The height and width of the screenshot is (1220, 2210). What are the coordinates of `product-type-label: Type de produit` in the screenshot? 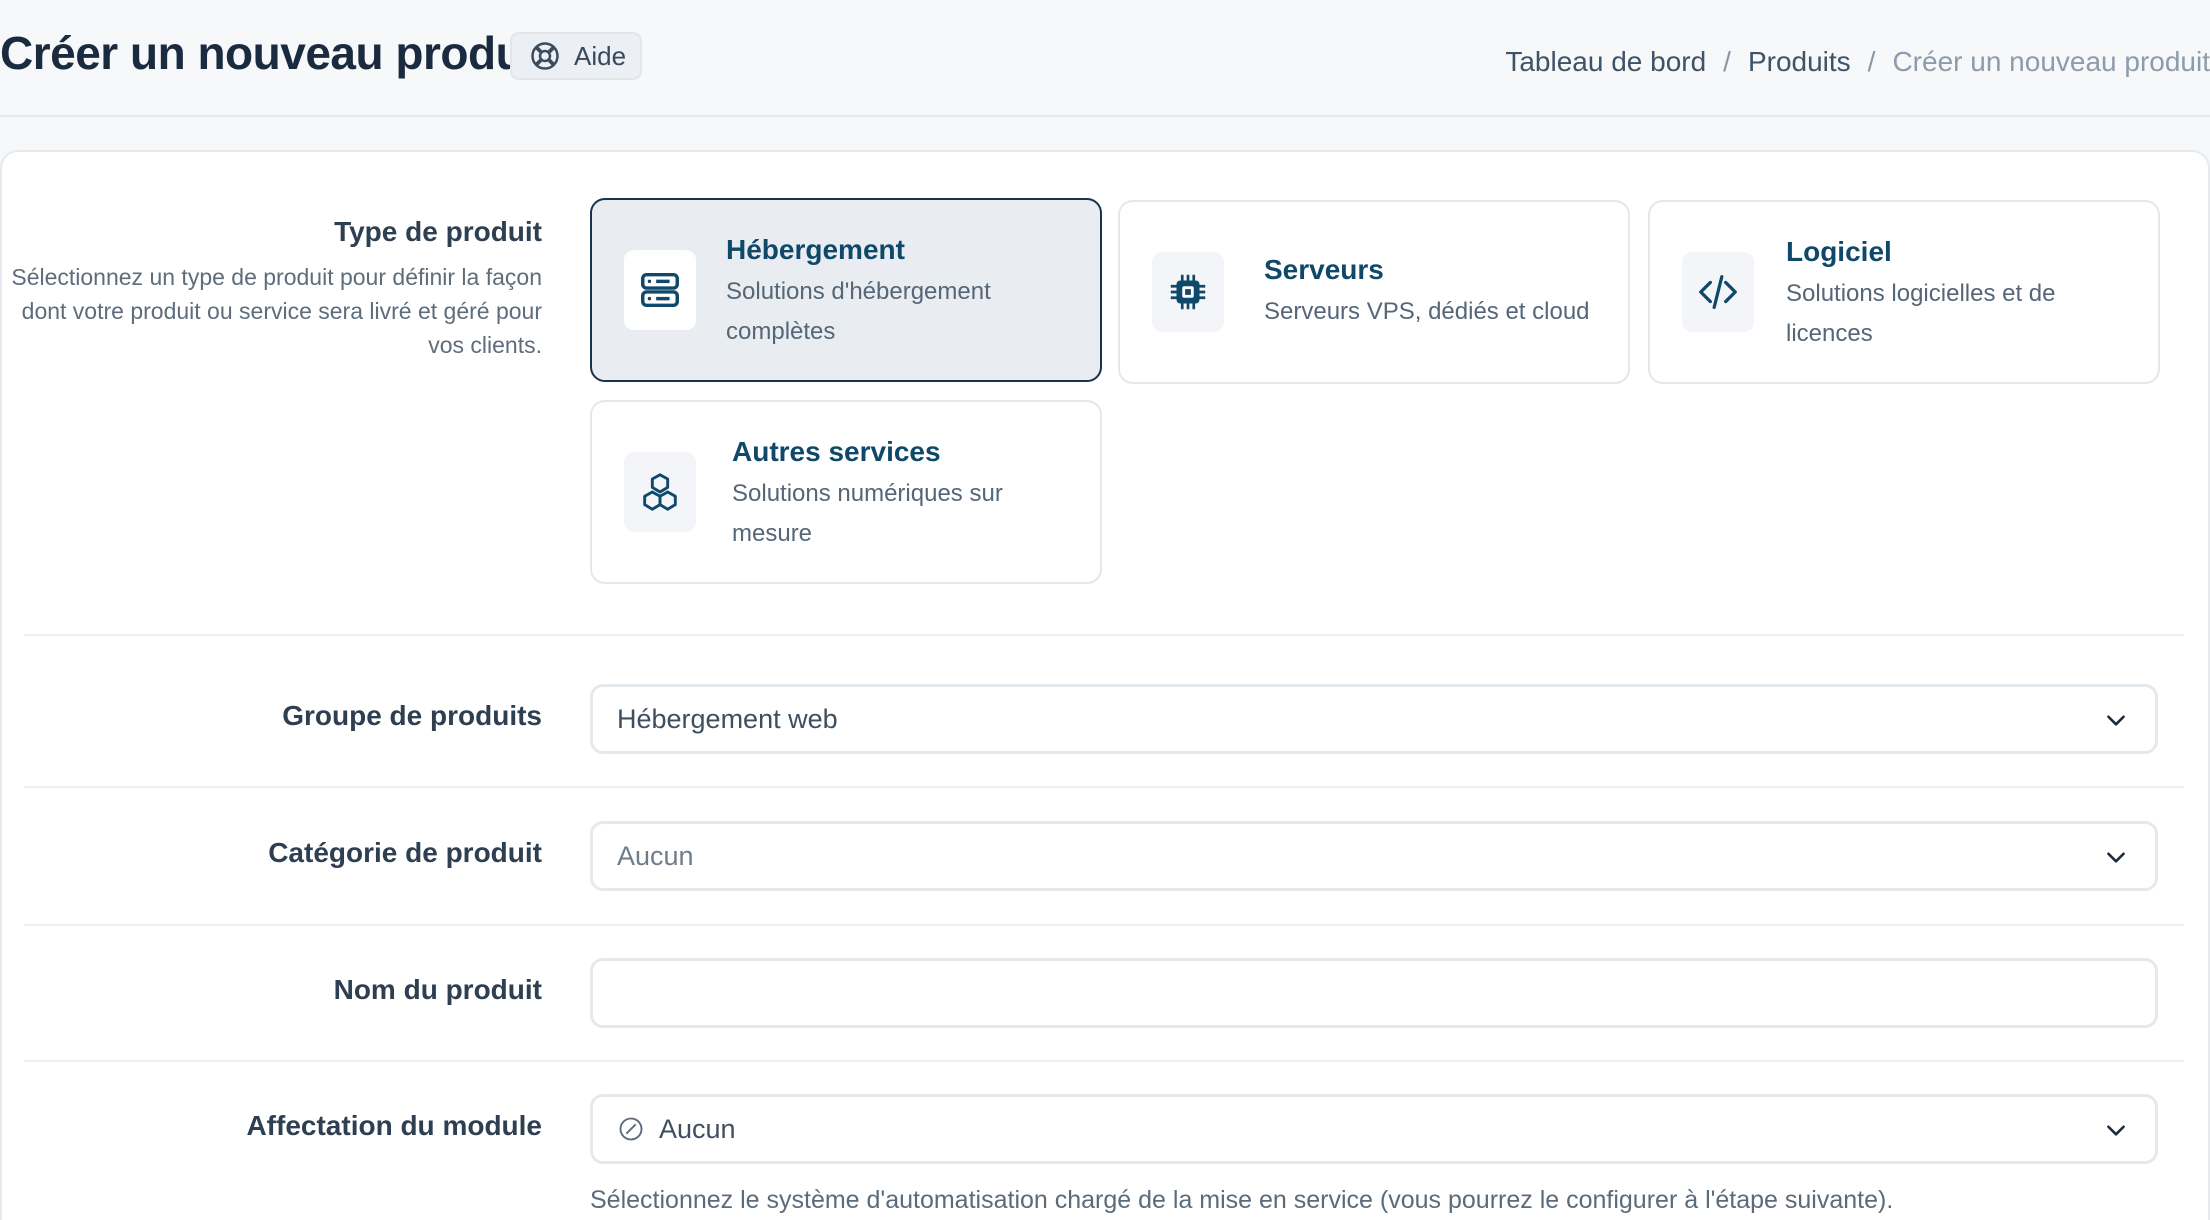 It's located at (438, 231).